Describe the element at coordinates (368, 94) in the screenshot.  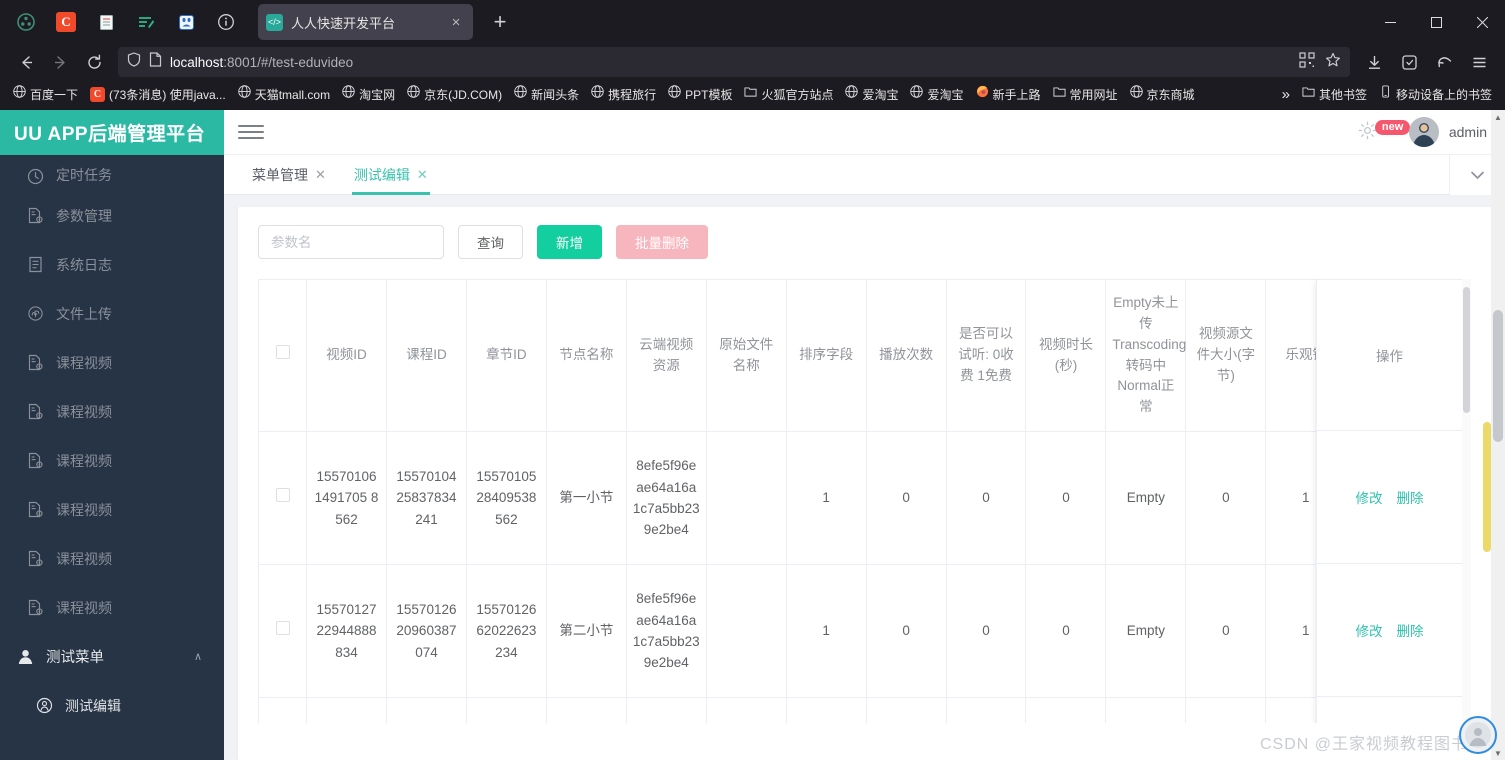
I see `bookmark-item: 淘宝网` at that location.